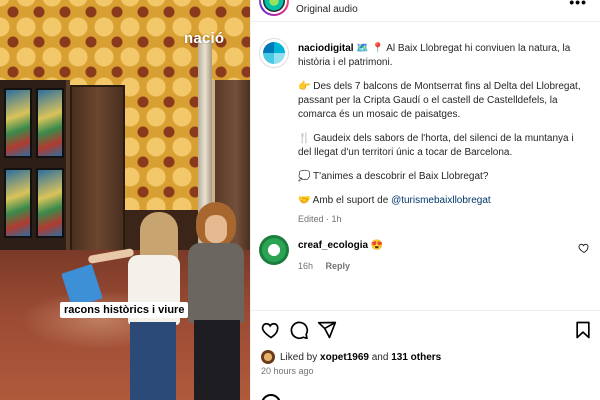 Image resolution: width=600 pixels, height=400 pixels. Describe the element at coordinates (274, 53) in the screenshot. I see `caption-author-avatar` at that location.